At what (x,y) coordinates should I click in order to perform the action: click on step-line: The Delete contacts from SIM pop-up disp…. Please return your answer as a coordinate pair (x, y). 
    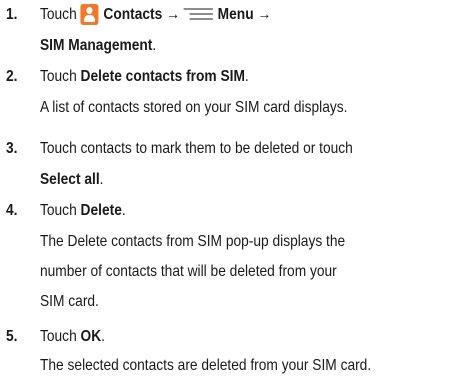
    Looking at the image, I should click on (193, 241).